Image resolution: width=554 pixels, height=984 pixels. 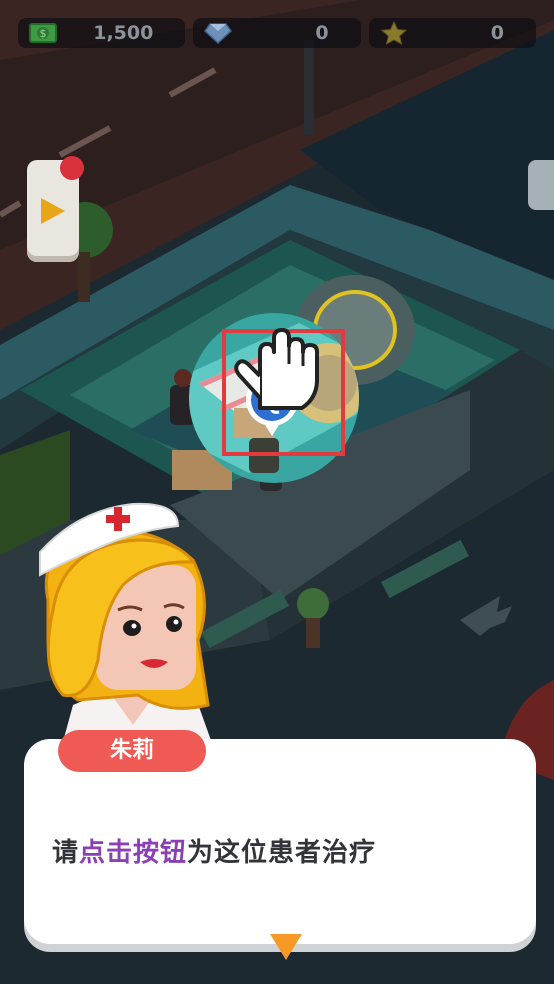 I want to click on cash-counter: $ 1,500, so click(x=102, y=33).